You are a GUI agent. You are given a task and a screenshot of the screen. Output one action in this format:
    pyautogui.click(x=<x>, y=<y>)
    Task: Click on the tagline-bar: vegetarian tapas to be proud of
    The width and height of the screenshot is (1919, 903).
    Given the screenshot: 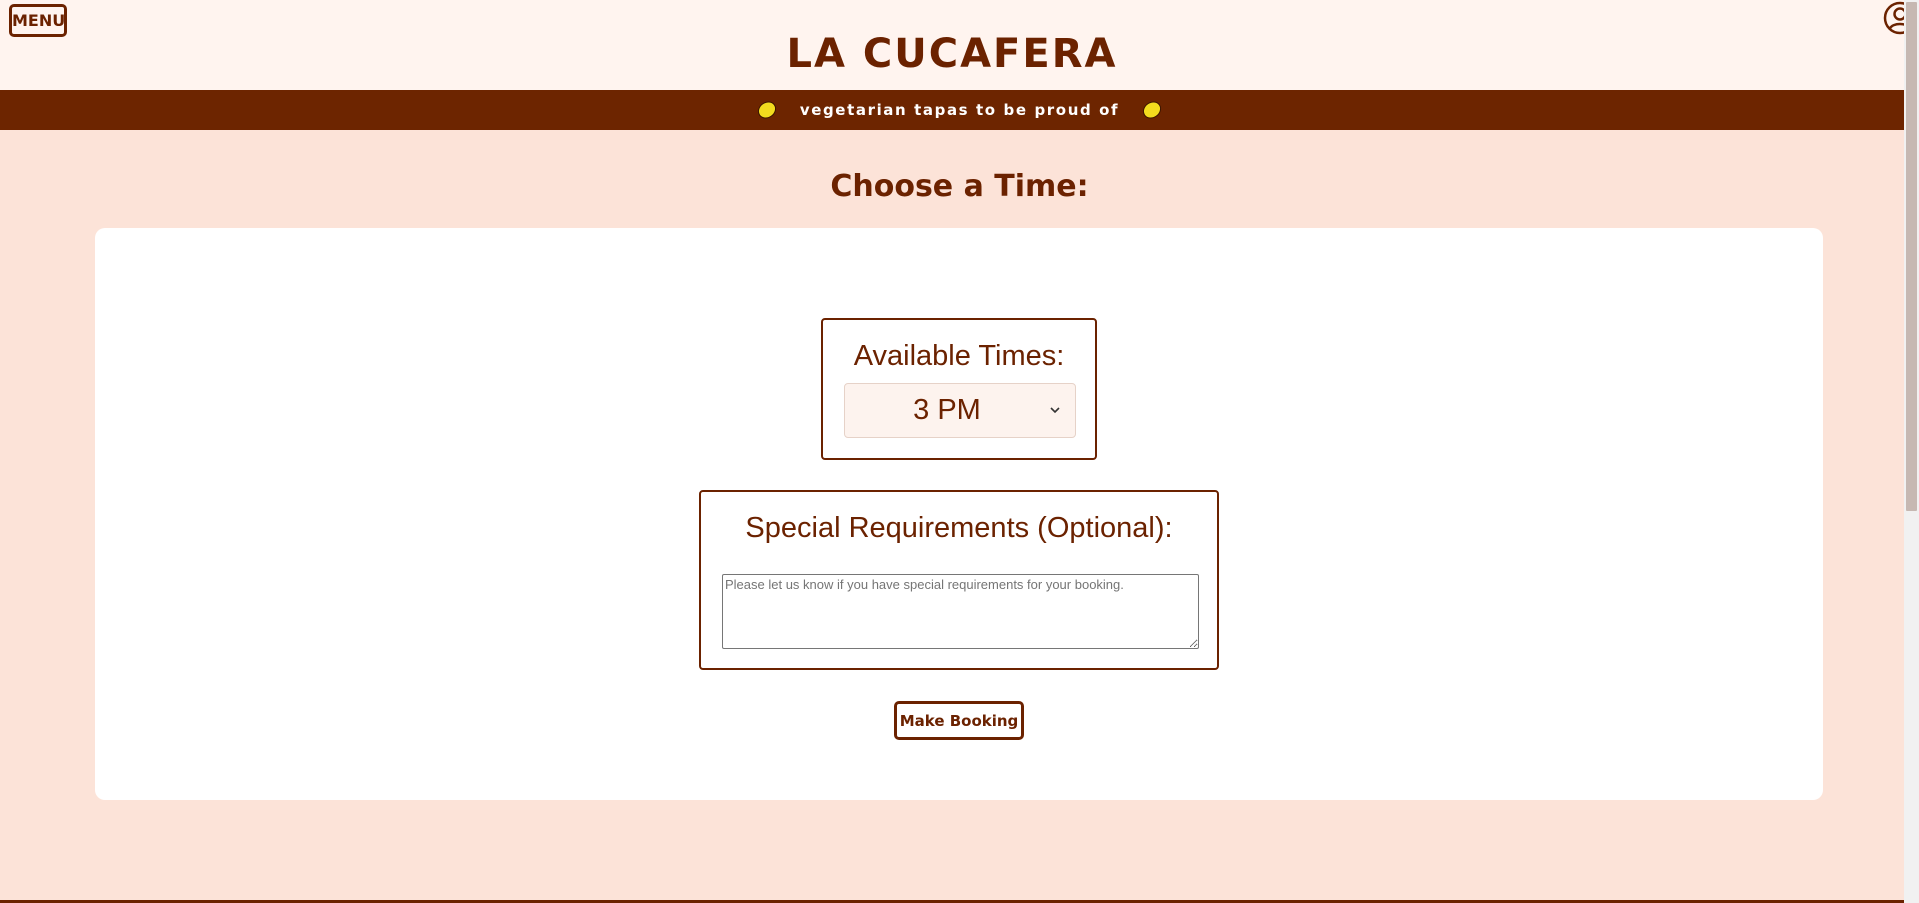 What is the action you would take?
    pyautogui.click(x=959, y=110)
    